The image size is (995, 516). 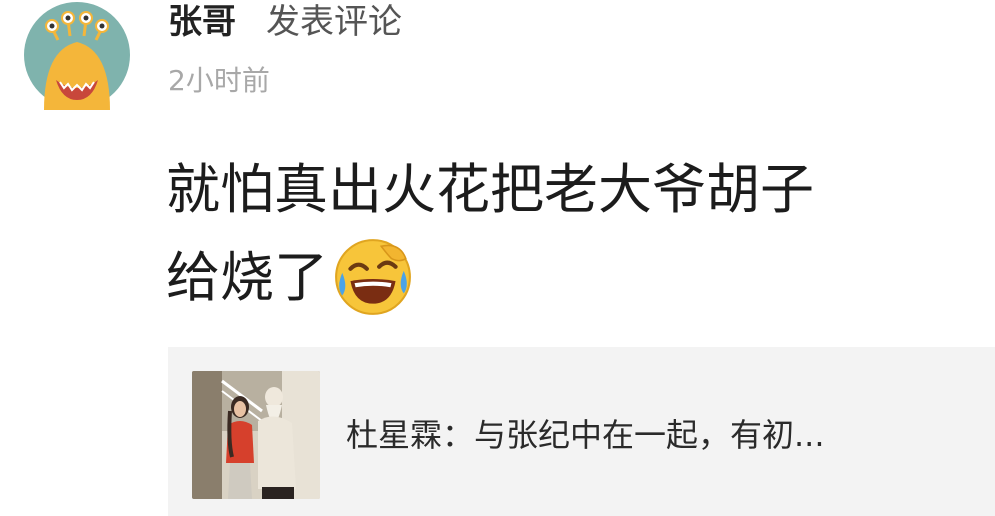 I want to click on photo-thumbnail-icon, so click(x=256, y=435).